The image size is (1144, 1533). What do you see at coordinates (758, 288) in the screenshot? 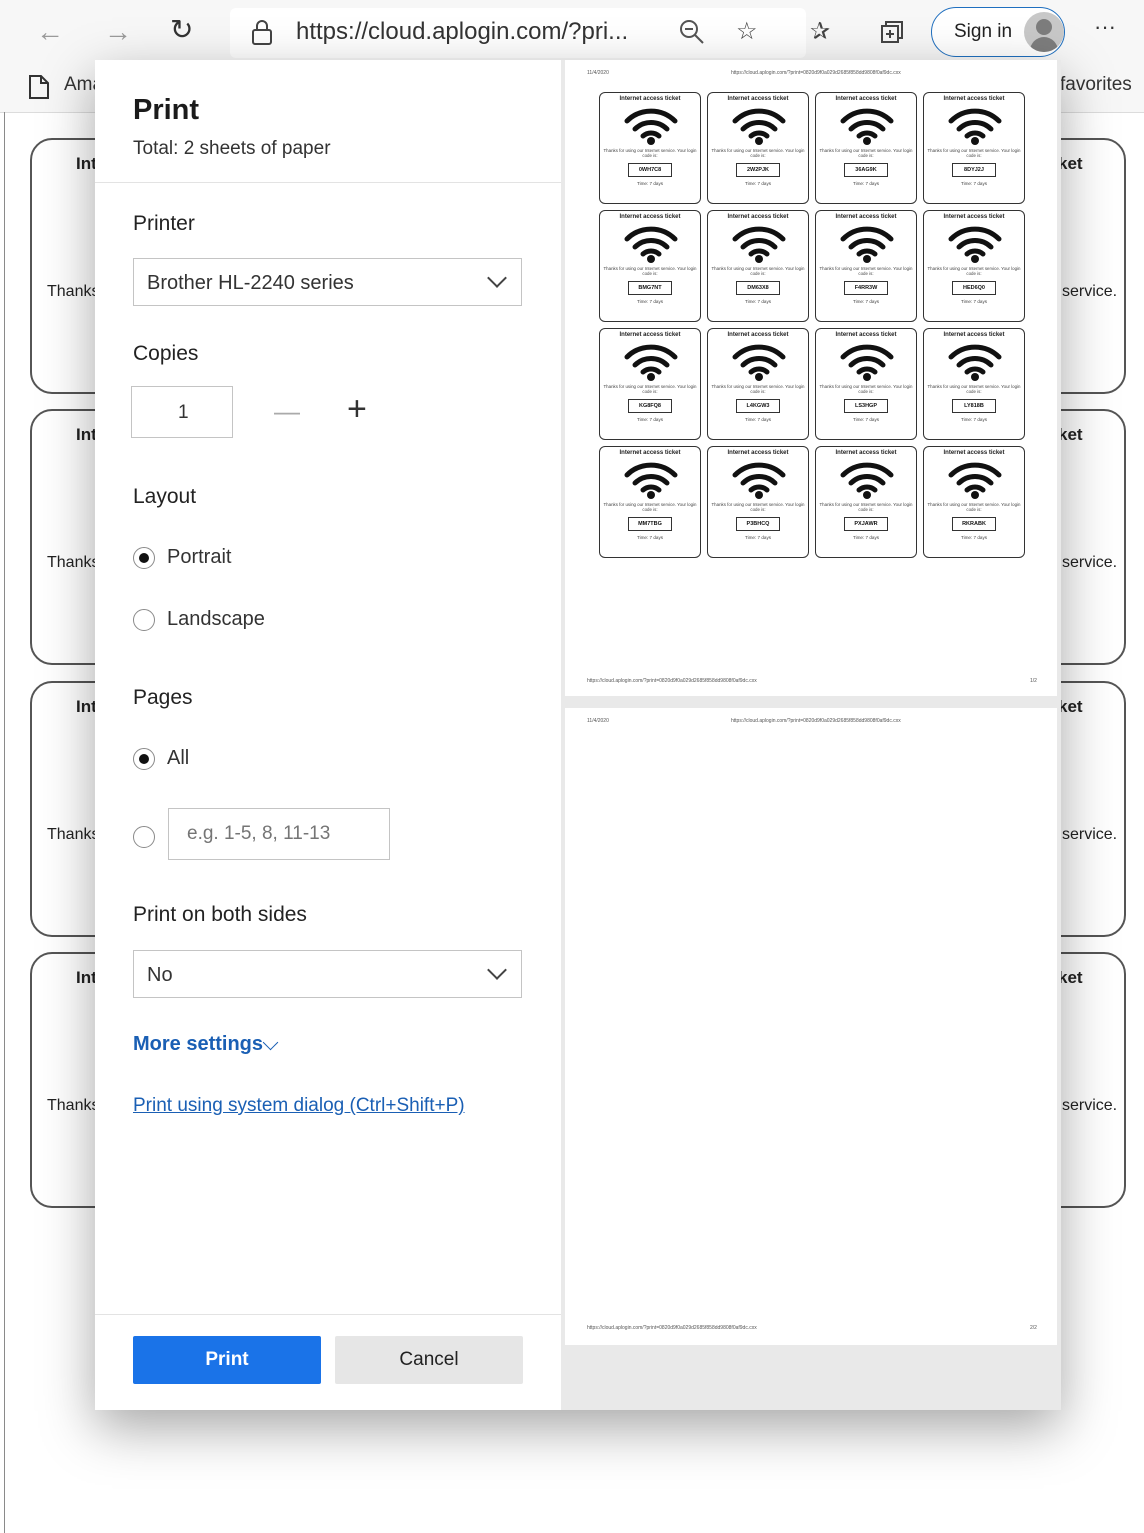
I see `login-code: DM63X8` at bounding box center [758, 288].